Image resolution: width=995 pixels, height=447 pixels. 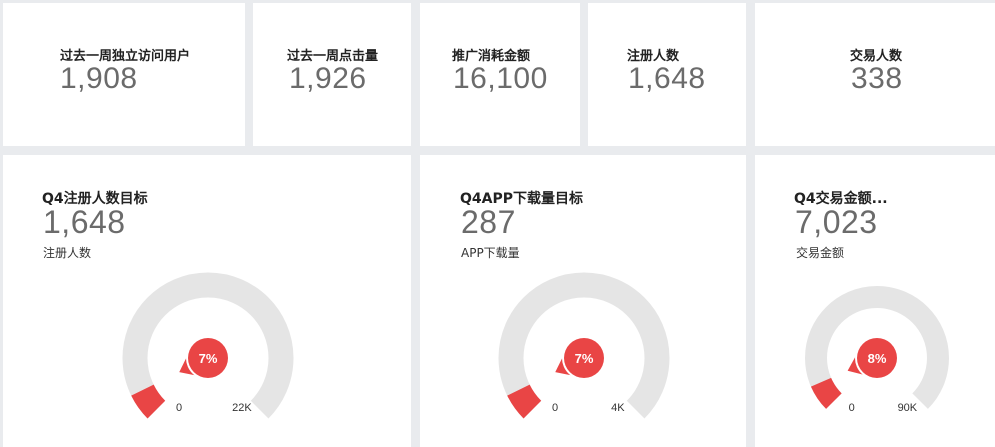 What do you see at coordinates (877, 358) in the screenshot?
I see `gauge-percent-label: 8%` at bounding box center [877, 358].